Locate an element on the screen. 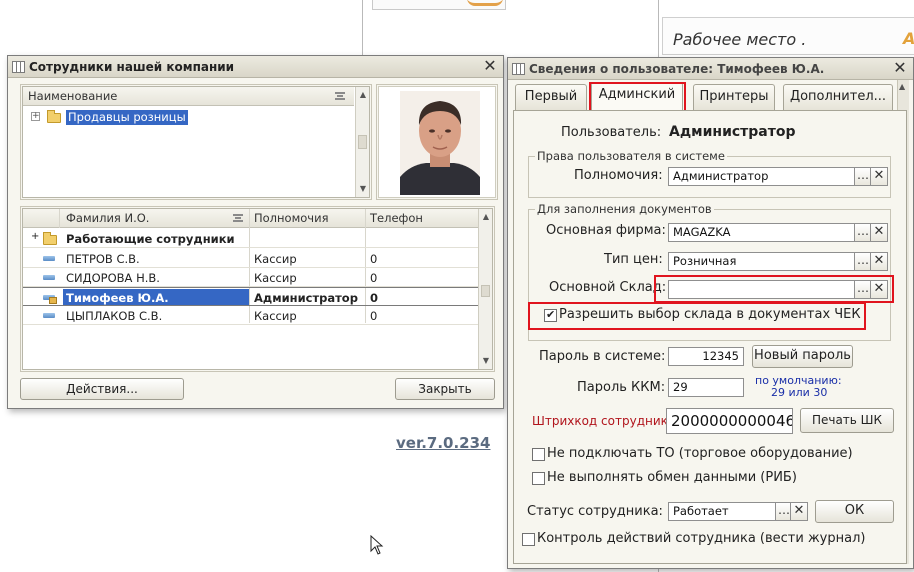  warehouse-highlight-box is located at coordinates (774, 289).